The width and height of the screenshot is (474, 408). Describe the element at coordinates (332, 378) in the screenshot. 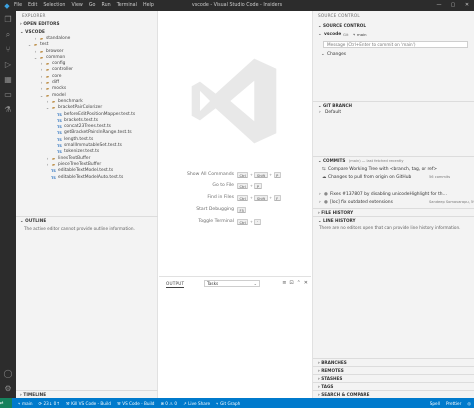

I see `section-label: STASHES` at that location.